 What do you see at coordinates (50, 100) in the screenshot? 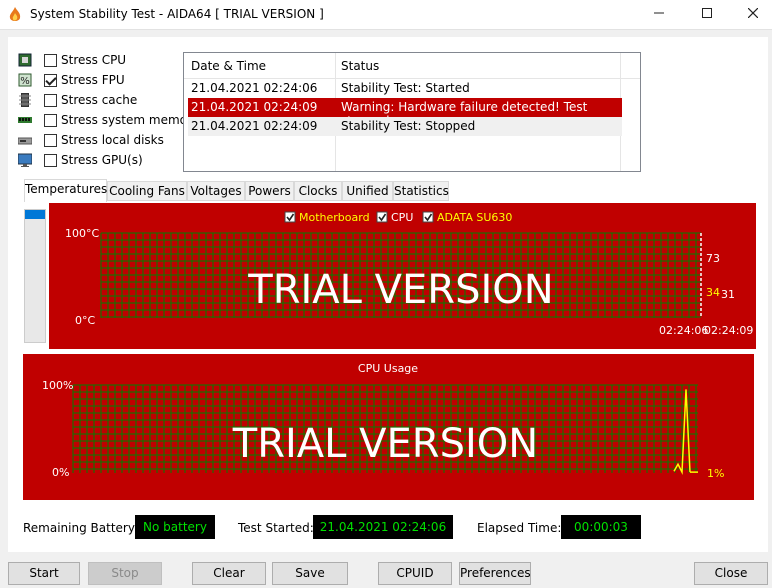
I see `stress-cache-checkbox` at bounding box center [50, 100].